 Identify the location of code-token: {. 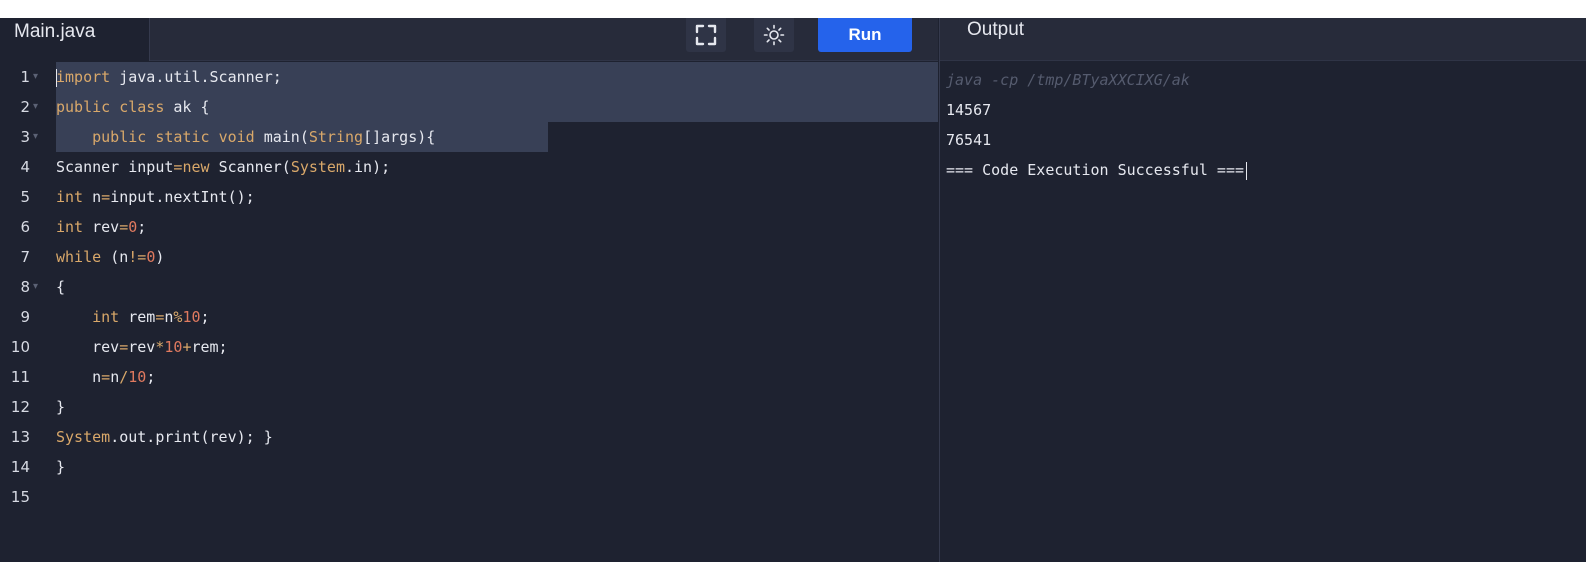
(61, 287).